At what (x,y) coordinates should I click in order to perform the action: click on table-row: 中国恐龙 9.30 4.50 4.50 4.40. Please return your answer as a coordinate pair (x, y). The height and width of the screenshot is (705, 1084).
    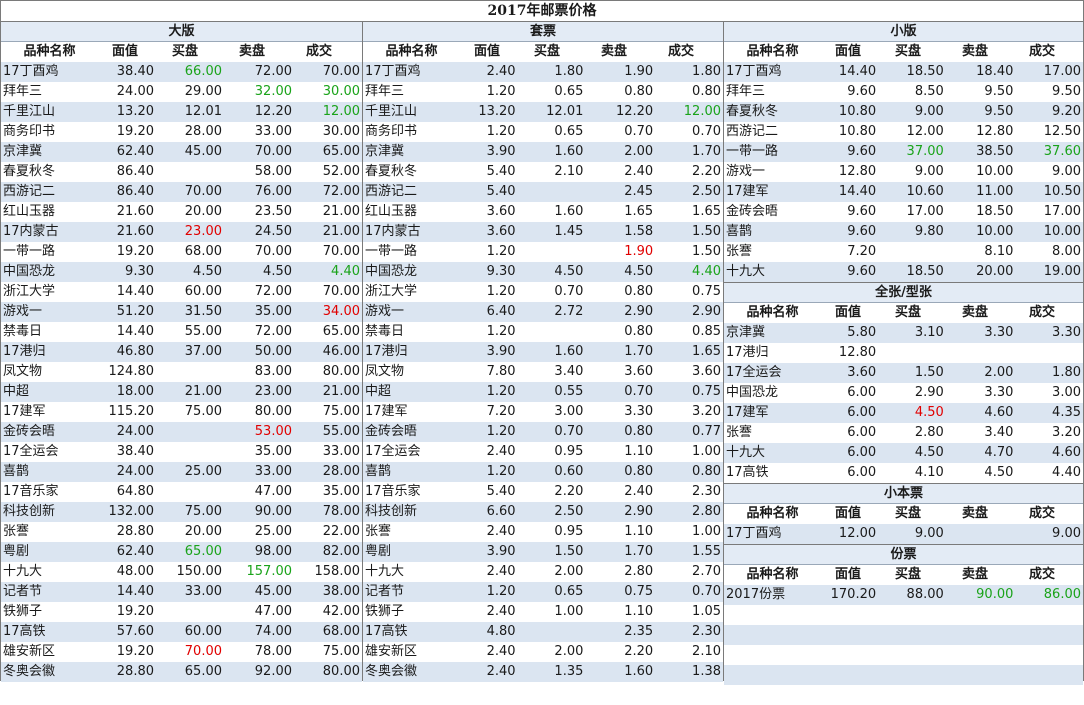
    Looking at the image, I should click on (543, 272).